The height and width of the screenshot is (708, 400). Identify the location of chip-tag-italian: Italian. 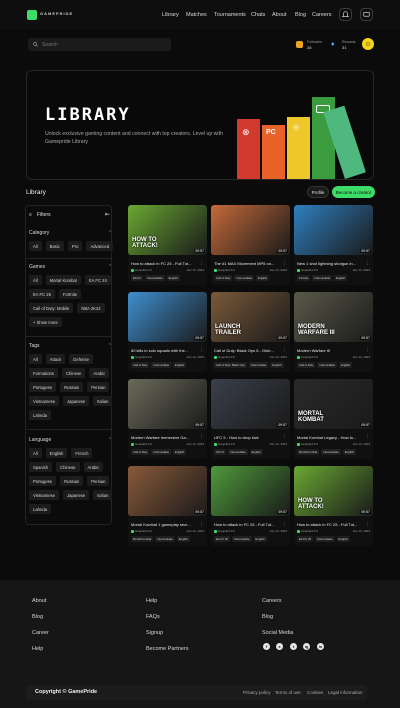
(103, 401).